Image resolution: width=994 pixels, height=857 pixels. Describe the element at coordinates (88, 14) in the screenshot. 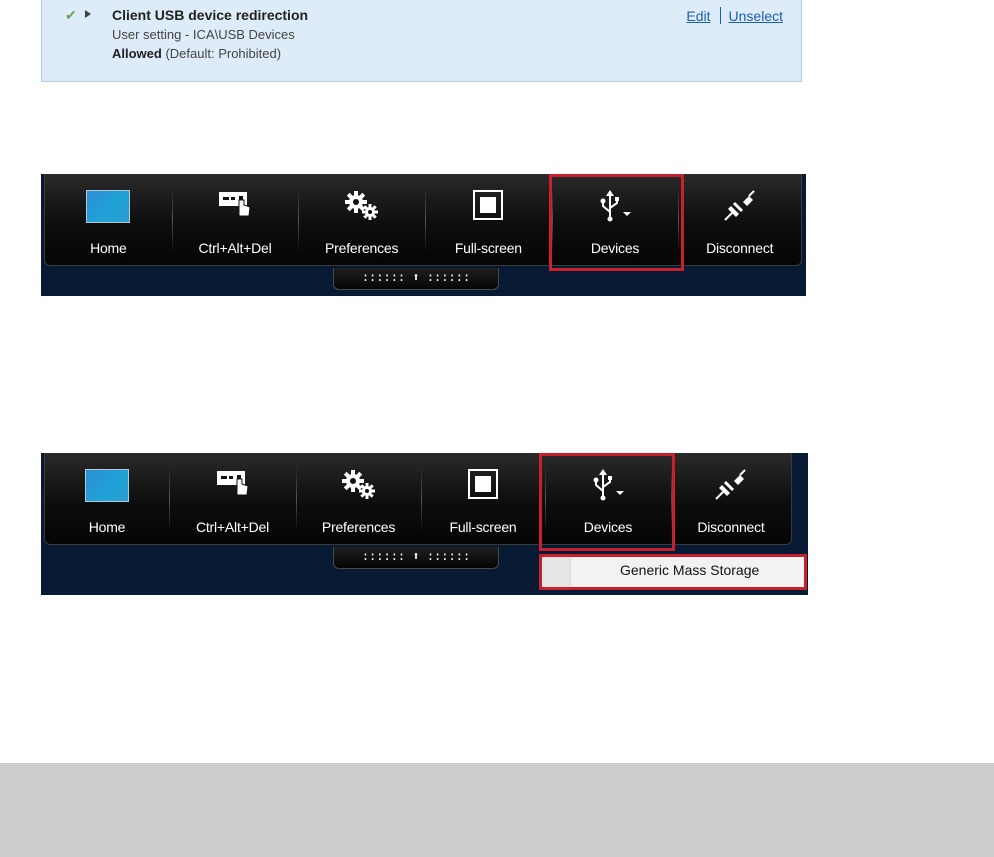

I see `expand-arrow-icon` at that location.